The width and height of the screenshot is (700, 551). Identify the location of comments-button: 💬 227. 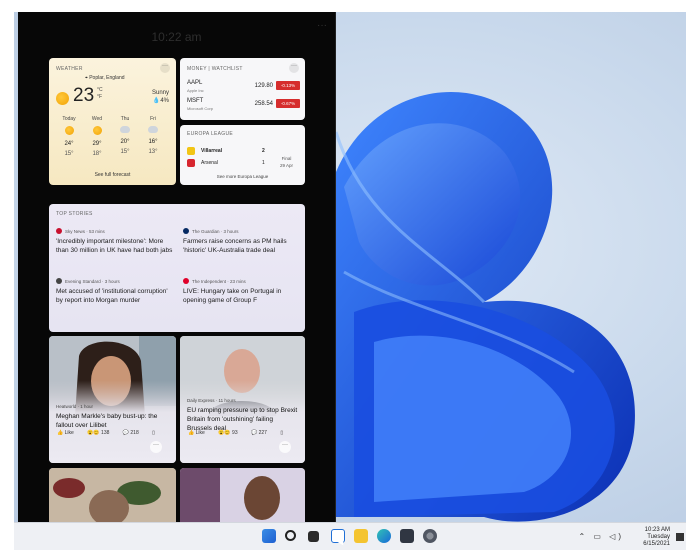
(262, 433).